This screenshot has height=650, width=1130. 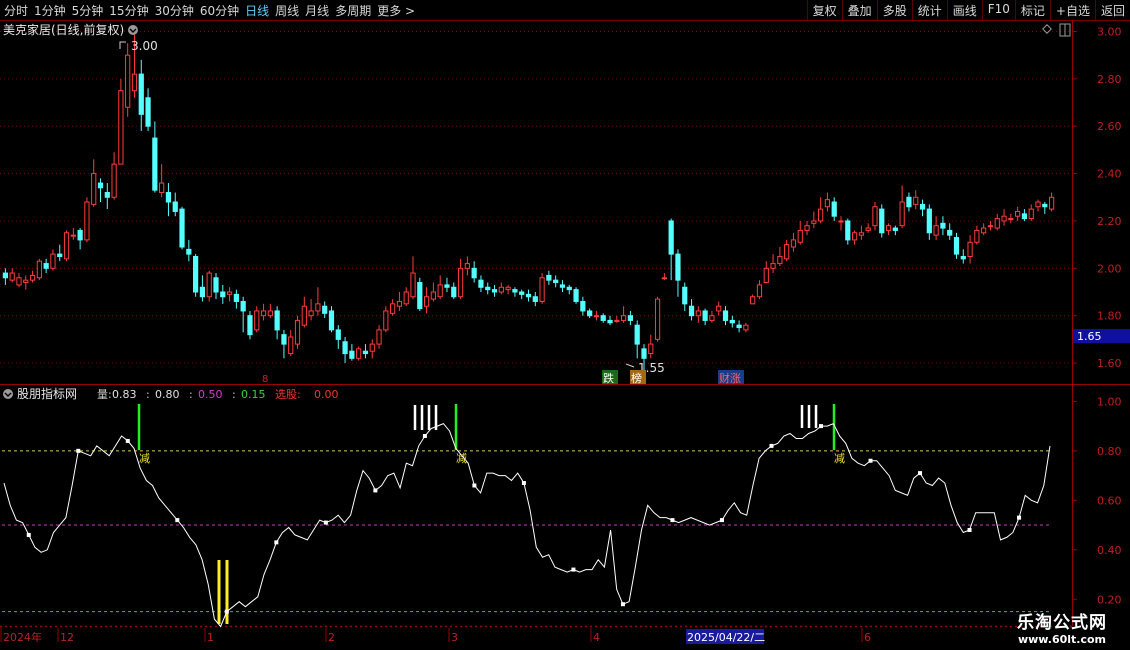 I want to click on price-tick-label: 3.00, so click(x=1109, y=31).